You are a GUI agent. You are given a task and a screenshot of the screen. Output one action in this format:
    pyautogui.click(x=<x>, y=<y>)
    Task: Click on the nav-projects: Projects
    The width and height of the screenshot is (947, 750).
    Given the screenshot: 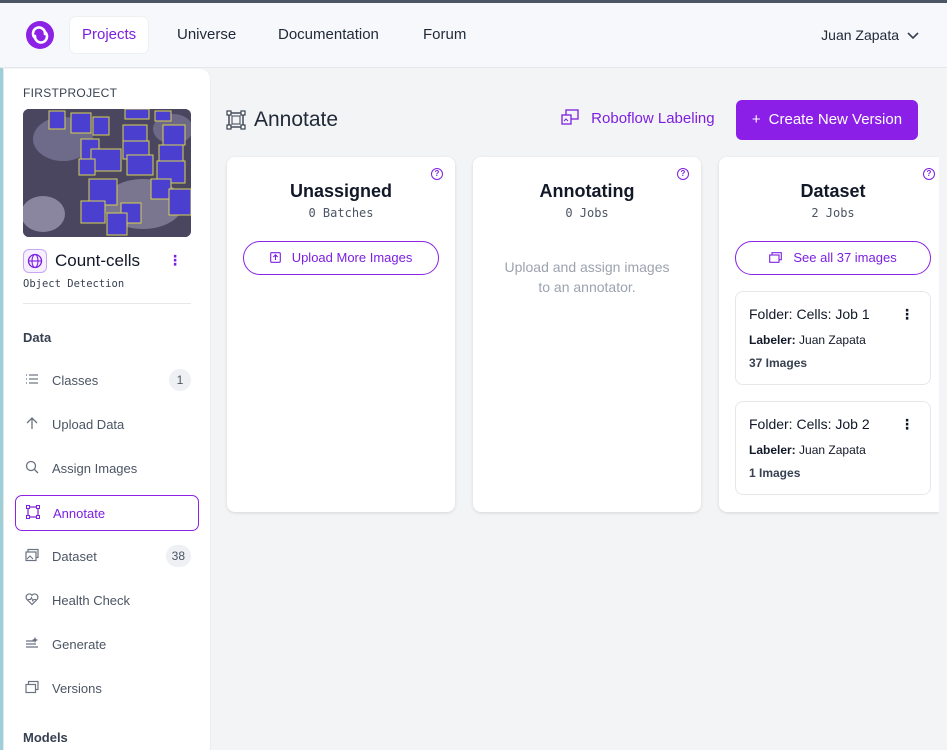 What is the action you would take?
    pyautogui.click(x=109, y=35)
    